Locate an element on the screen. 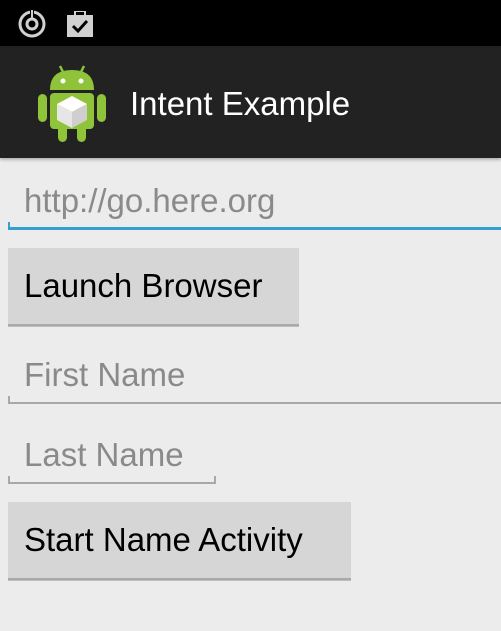 This screenshot has width=501, height=631. url-field-underline is located at coordinates (254, 226).